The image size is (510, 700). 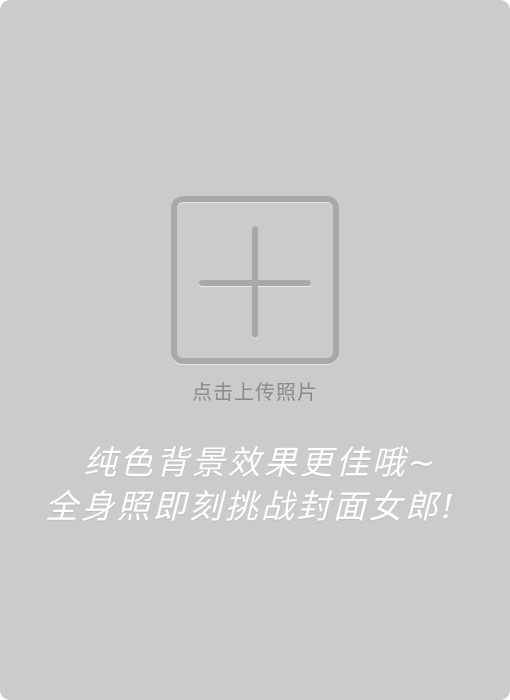 I want to click on plus-icon, so click(x=255, y=280).